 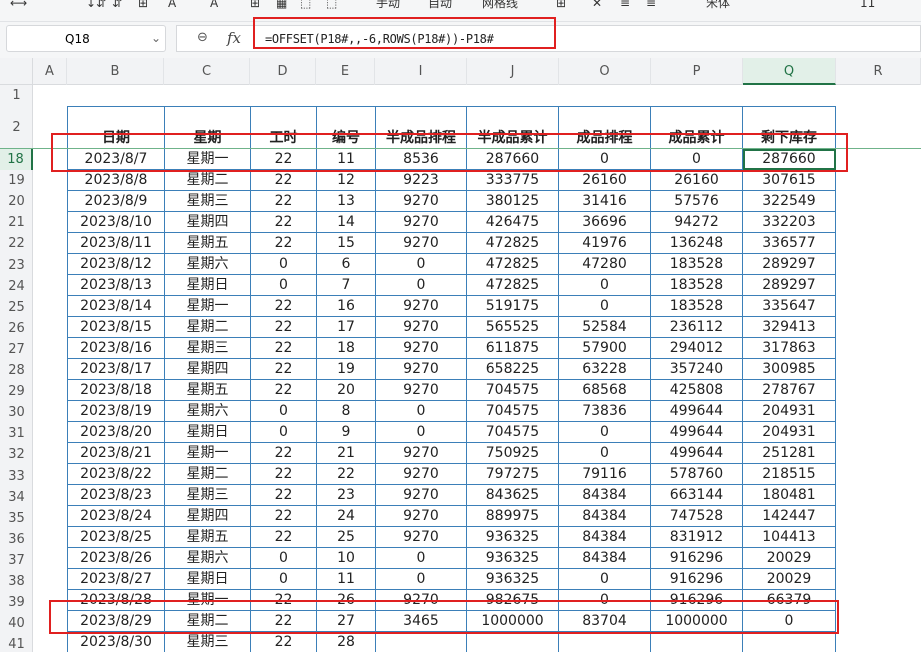 What do you see at coordinates (116, 180) in the screenshot?
I see `table-cell: 2023/8/8` at bounding box center [116, 180].